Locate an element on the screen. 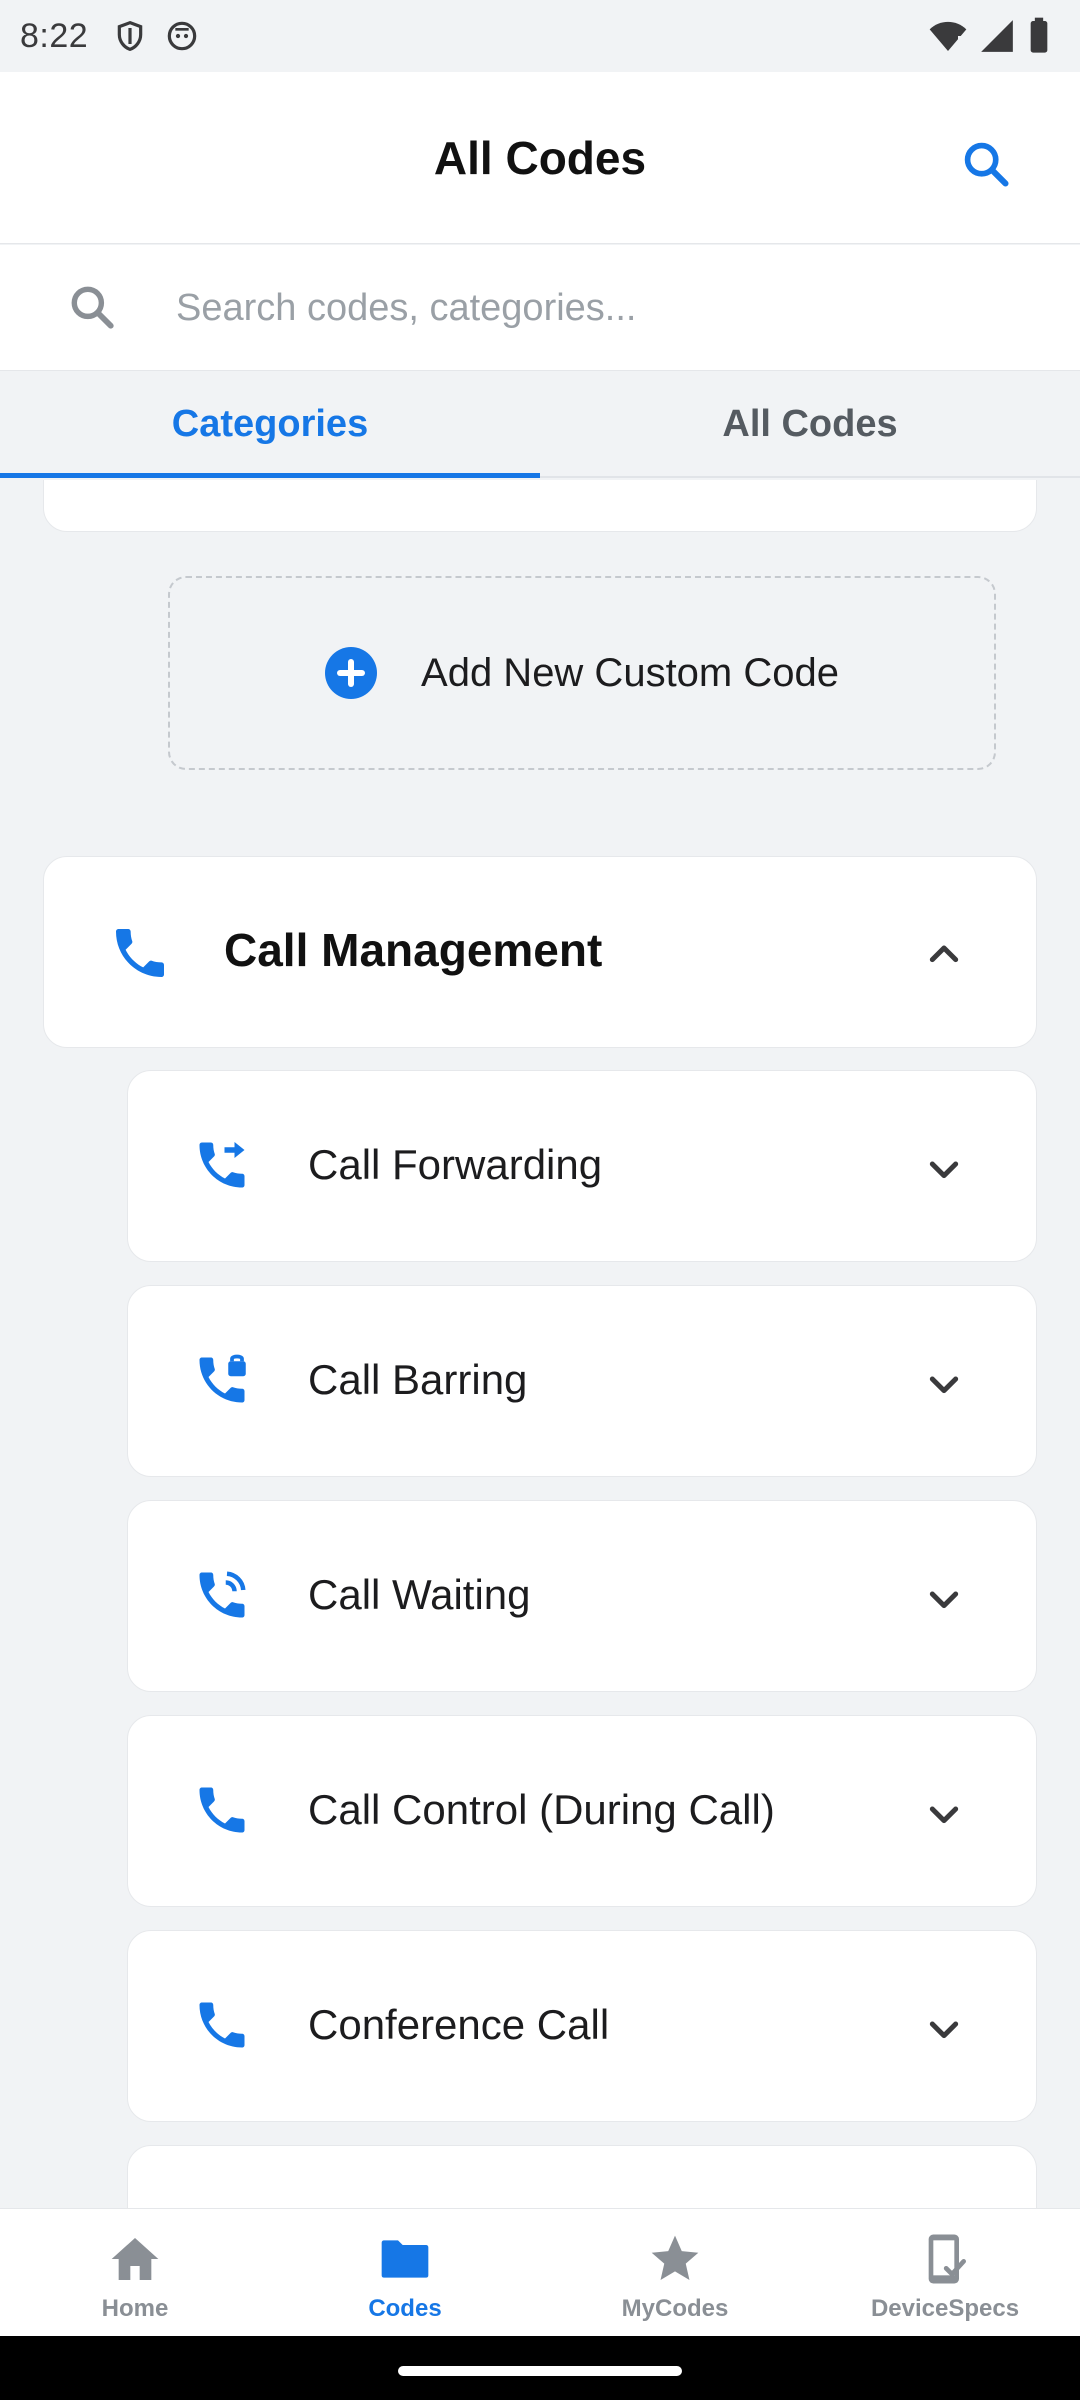 This screenshot has width=1080, height=2400. subcategory-label: Call Waiting is located at coordinates (419, 1594).